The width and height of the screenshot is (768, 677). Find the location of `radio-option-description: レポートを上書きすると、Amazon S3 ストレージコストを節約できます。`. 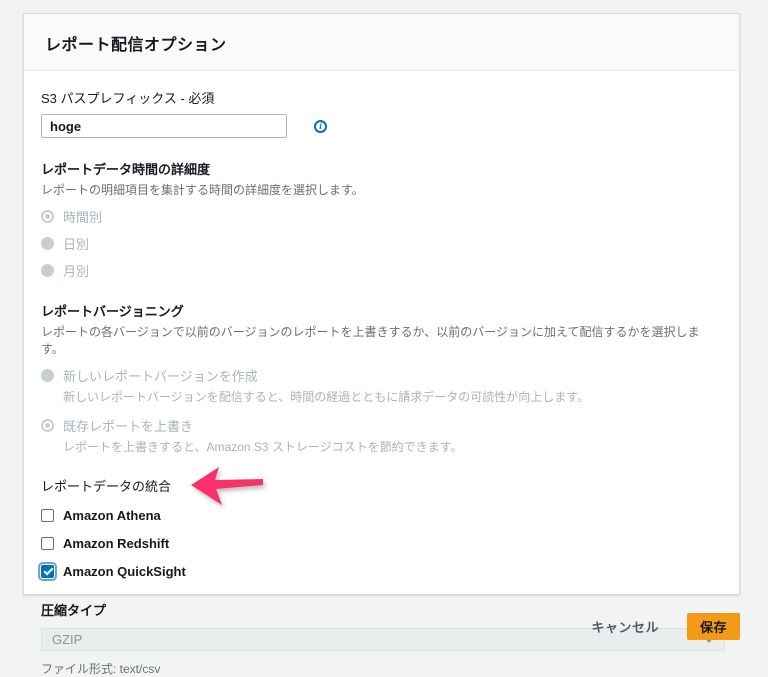

radio-option-description: レポートを上書きすると、Amazon S3 ストレージコストを節約できます。 is located at coordinates (263, 447).